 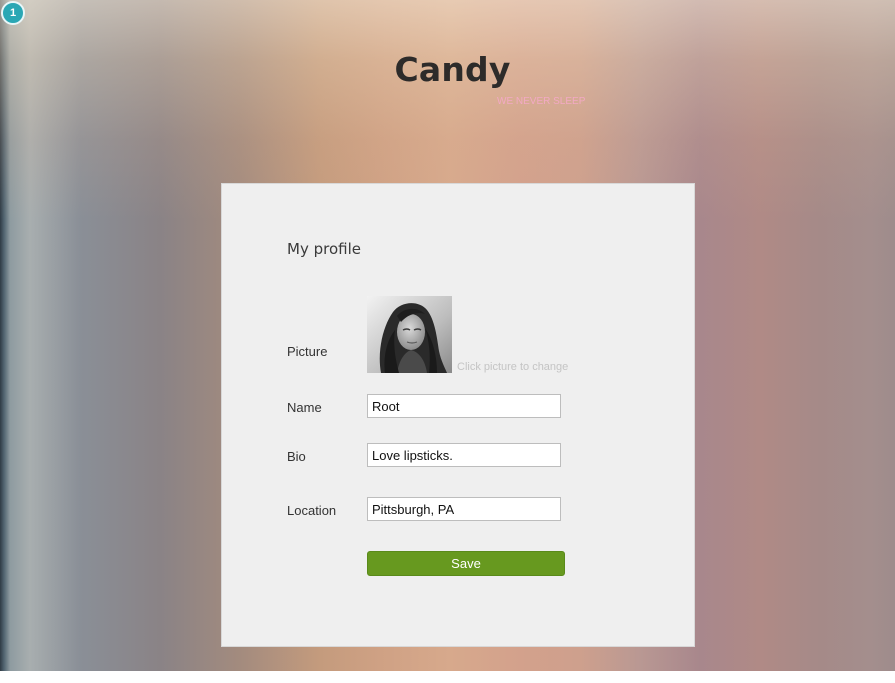 I want to click on bio-input, so click(x=464, y=455).